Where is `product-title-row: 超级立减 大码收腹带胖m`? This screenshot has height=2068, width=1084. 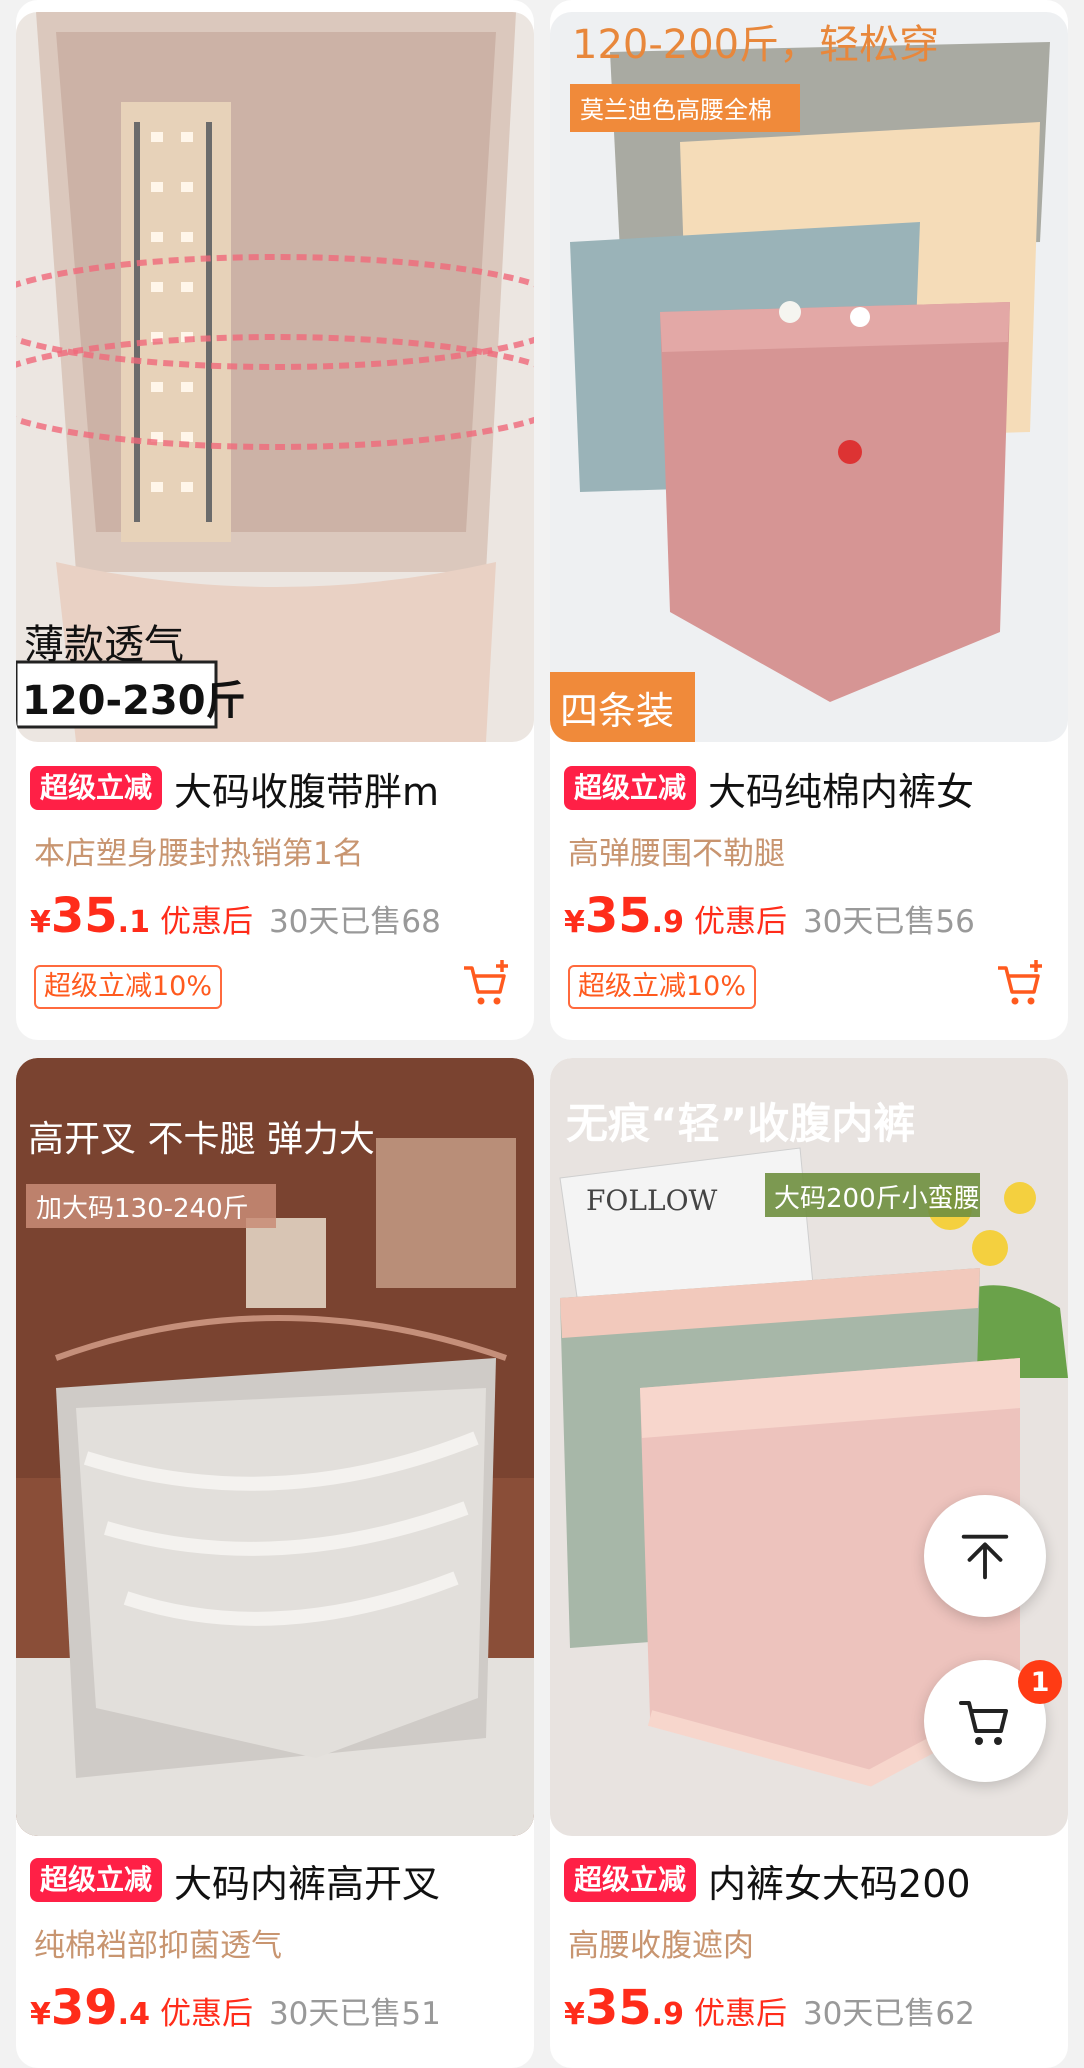 product-title-row: 超级立减 大码收腹带胖m is located at coordinates (234, 788).